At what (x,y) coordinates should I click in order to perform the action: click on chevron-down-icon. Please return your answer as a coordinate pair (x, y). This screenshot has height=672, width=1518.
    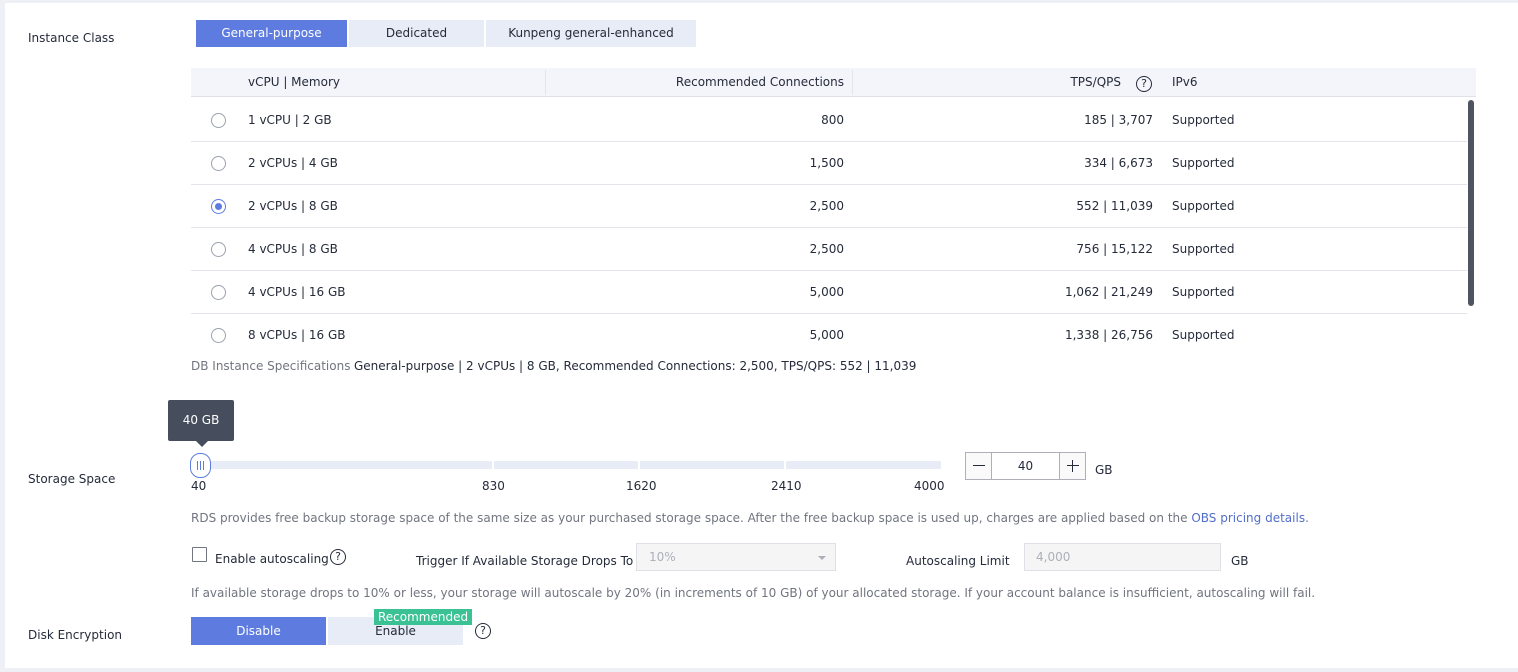
    Looking at the image, I should click on (822, 558).